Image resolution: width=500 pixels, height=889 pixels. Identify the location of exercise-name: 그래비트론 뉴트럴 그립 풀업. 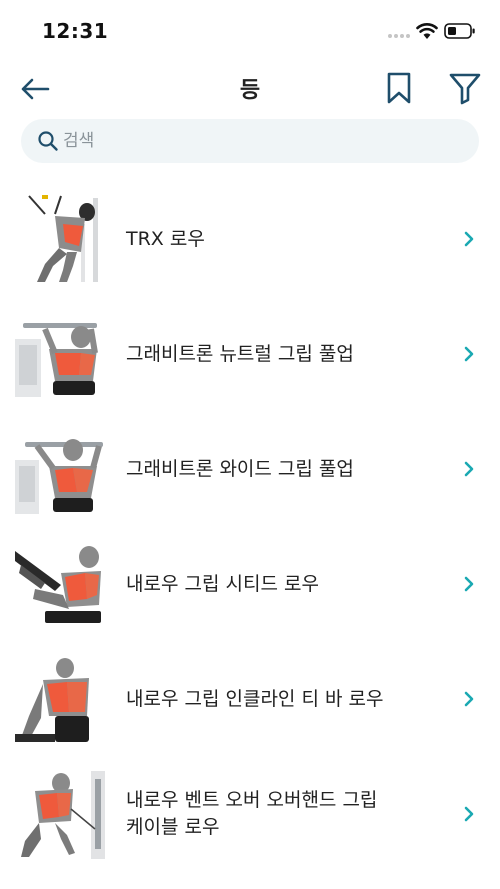
(240, 354).